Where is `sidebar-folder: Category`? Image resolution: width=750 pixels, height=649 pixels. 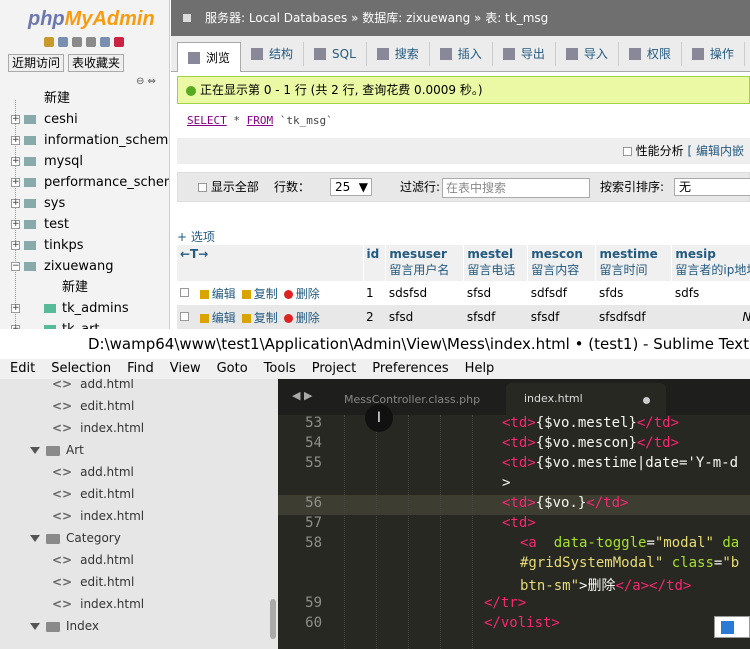
sidebar-folder: Category is located at coordinates (75, 538).